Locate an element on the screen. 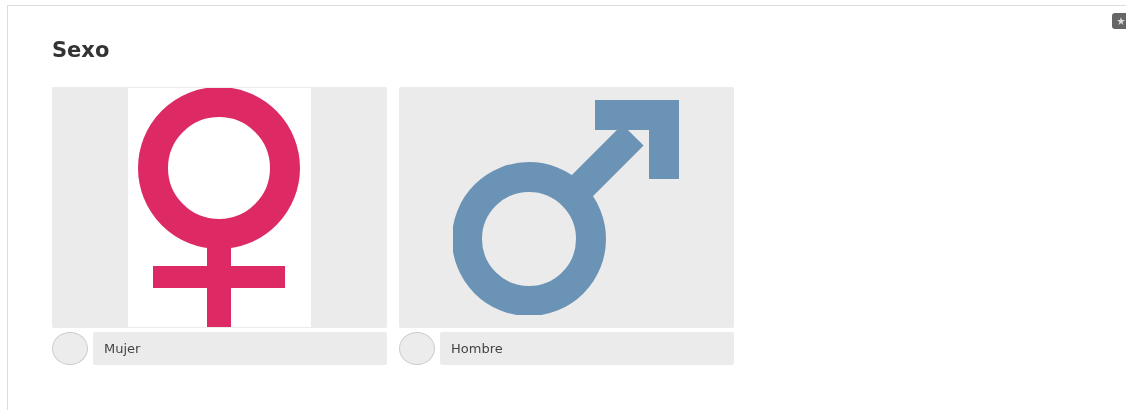 This screenshot has width=1126, height=410. question-title: Sexo is located at coordinates (81, 51).